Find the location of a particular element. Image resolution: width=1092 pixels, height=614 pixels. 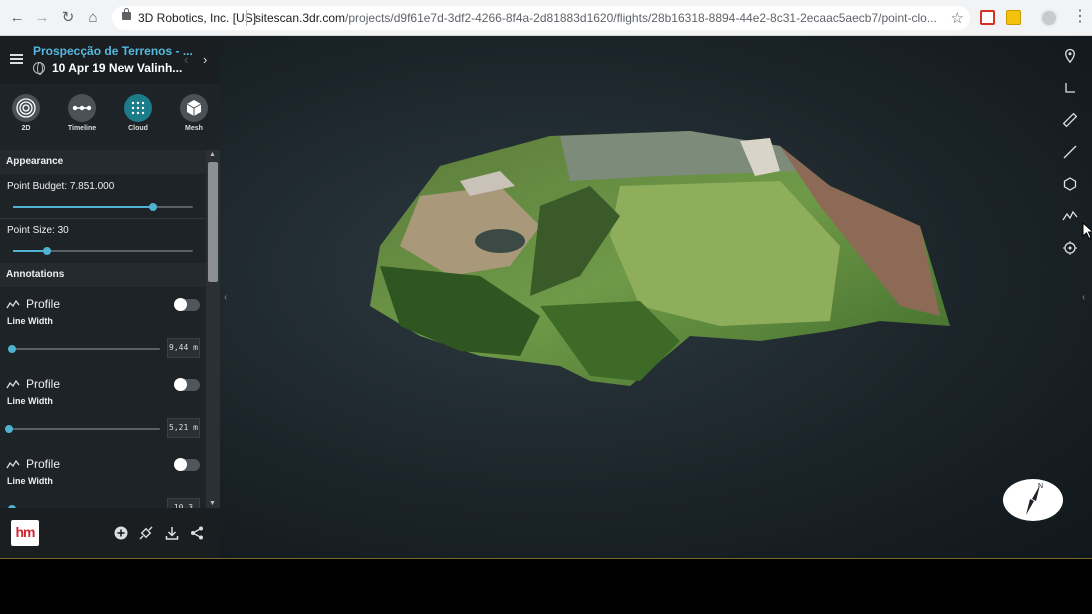

sidebar-scrollbar: ▲ ▼ is located at coordinates (213, 329).